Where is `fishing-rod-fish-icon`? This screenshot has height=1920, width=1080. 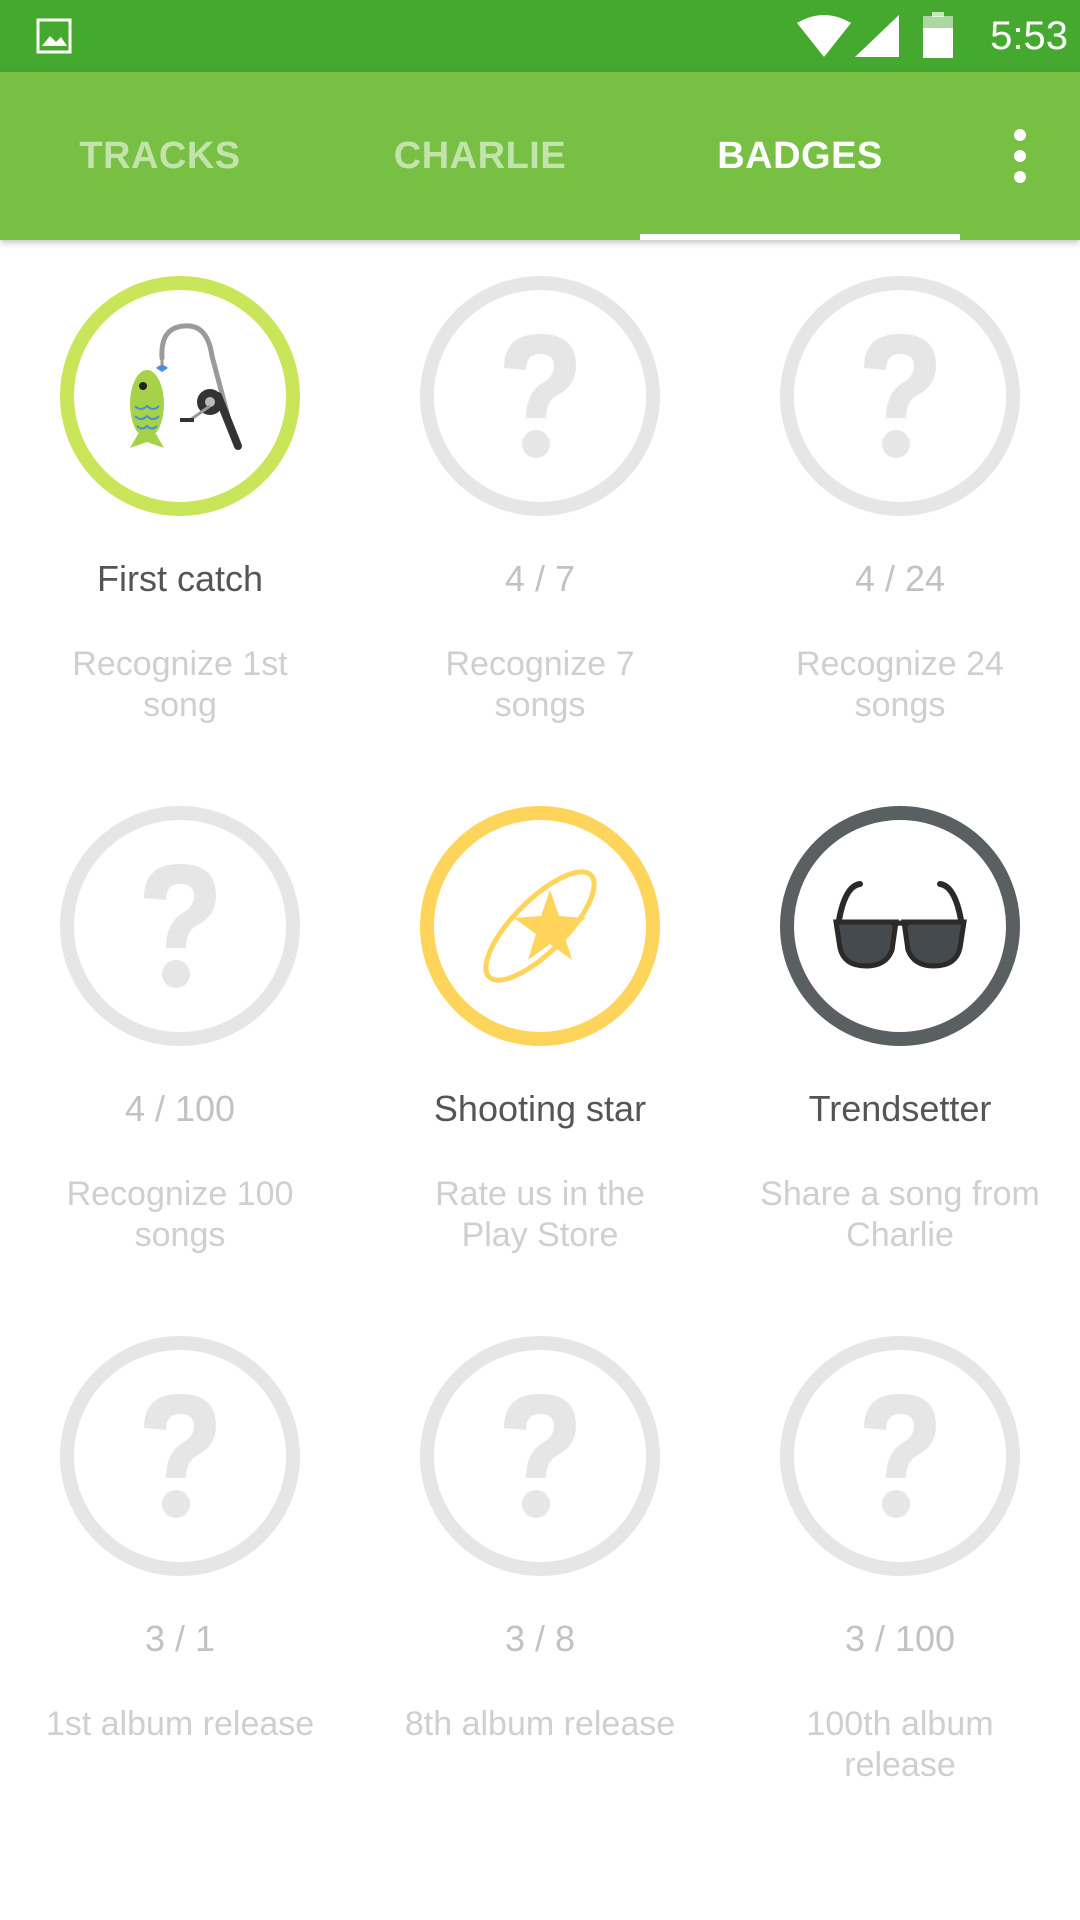
fishing-rod-fish-icon is located at coordinates (186, 386).